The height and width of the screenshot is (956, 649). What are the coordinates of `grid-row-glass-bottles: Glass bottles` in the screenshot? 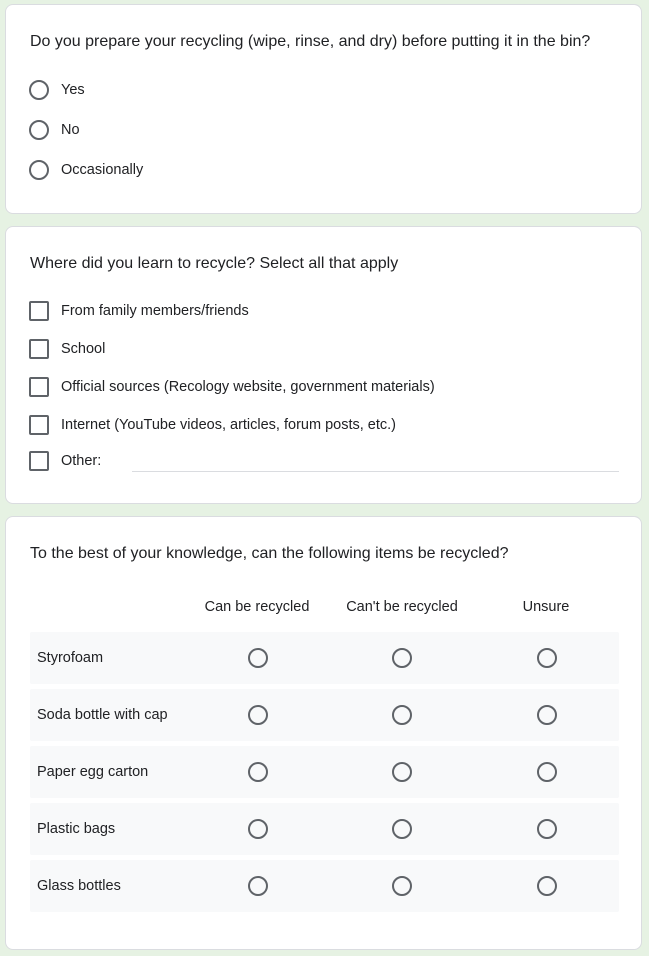 It's located at (324, 886).